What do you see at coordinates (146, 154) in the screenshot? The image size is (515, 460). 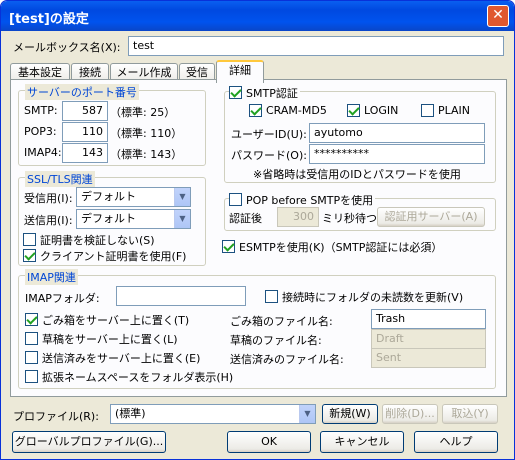 I see `imap4-port-note: （標準: 143）` at bounding box center [146, 154].